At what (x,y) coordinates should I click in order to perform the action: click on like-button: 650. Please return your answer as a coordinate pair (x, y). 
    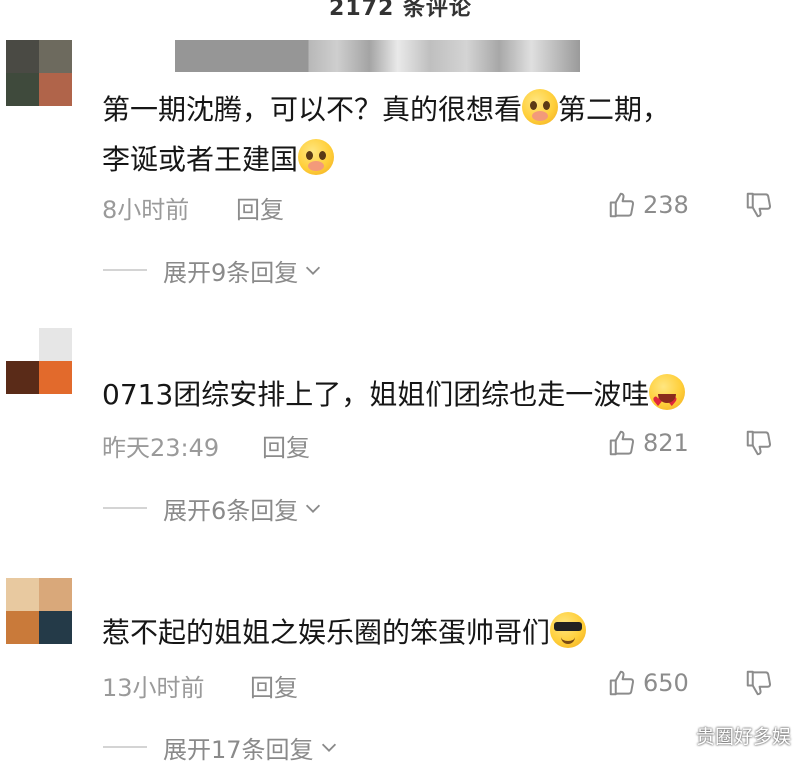
    Looking at the image, I should click on (648, 683).